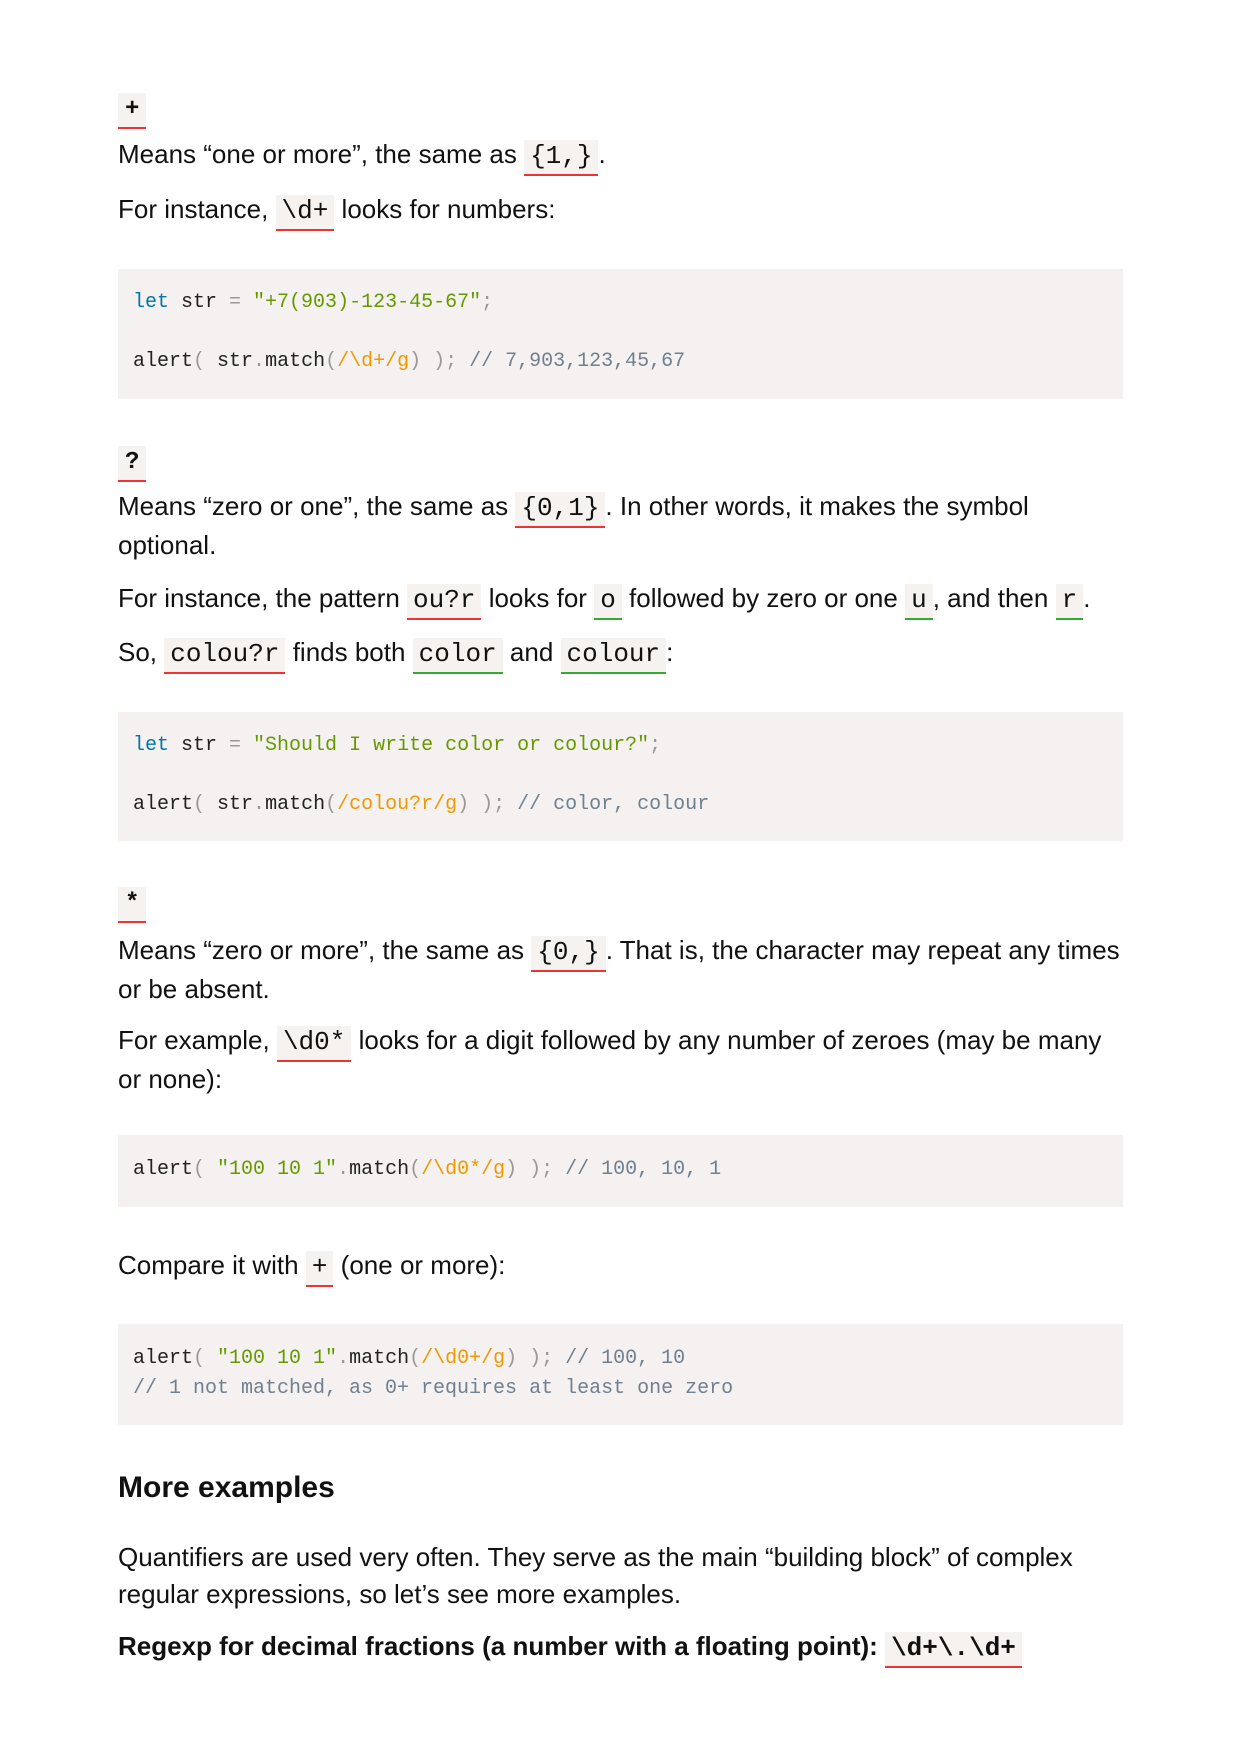  What do you see at coordinates (317, 506) in the screenshot?
I see `text: Means “zero or one”, the same as` at bounding box center [317, 506].